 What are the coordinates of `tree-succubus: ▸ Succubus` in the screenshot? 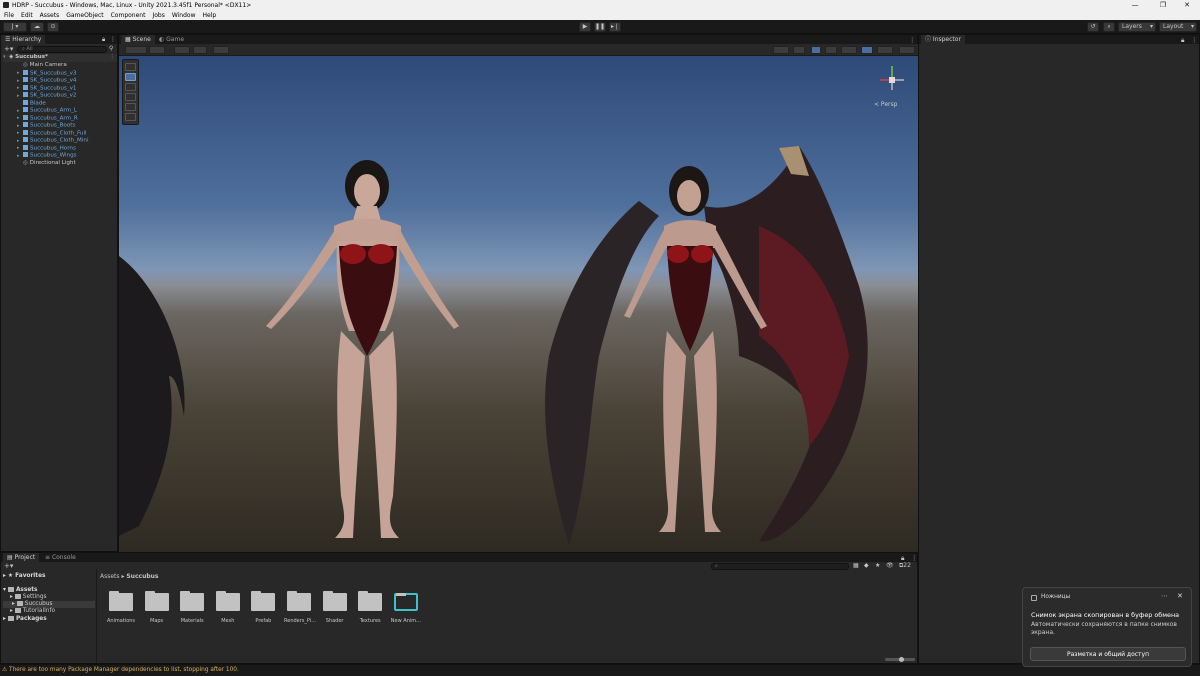 It's located at (49, 604).